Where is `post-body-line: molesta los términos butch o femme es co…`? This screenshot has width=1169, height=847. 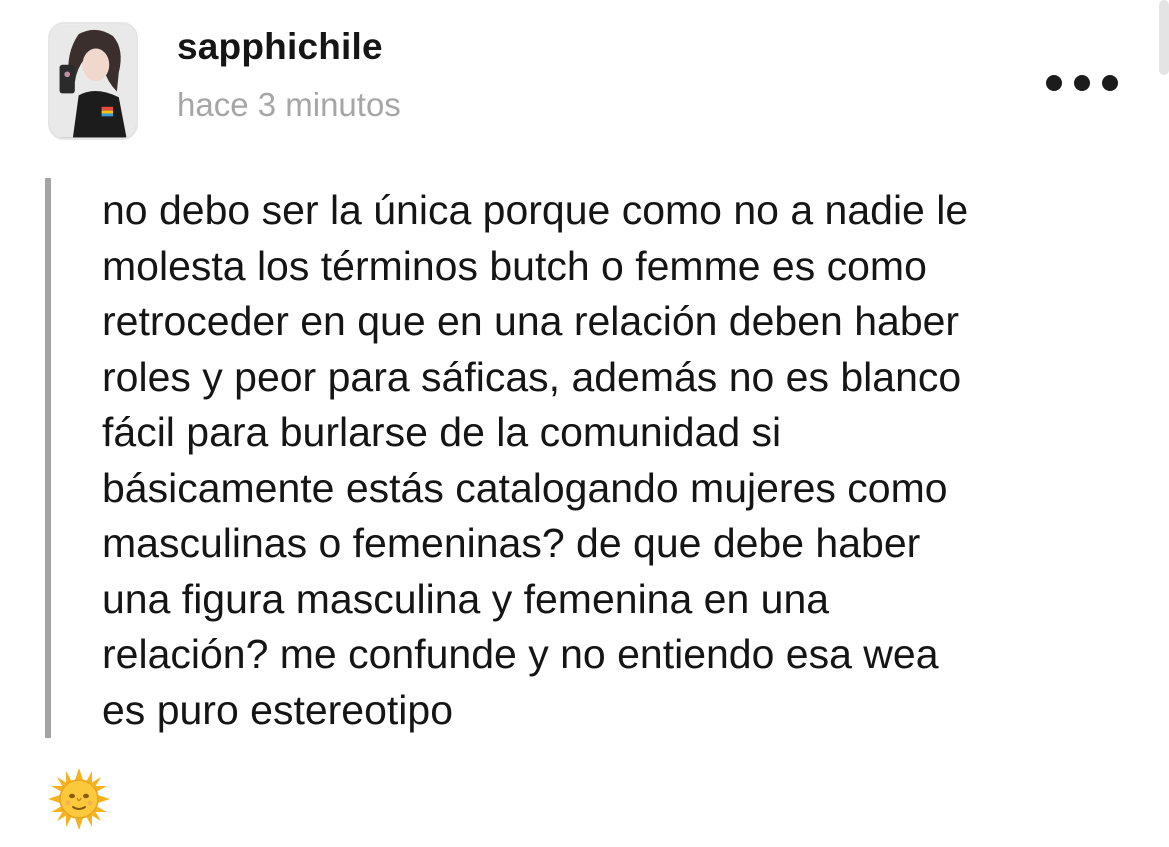
post-body-line: molesta los términos butch o femme es co… is located at coordinates (514, 265).